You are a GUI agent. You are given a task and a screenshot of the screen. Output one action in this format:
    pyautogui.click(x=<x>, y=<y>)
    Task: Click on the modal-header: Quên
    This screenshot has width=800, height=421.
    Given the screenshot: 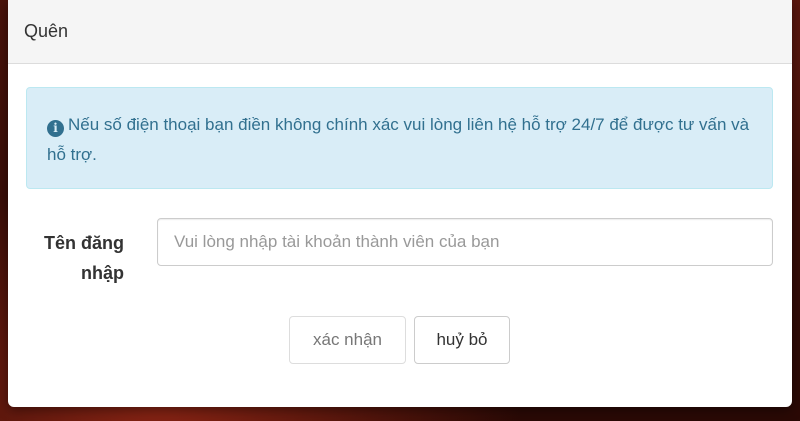 What is the action you would take?
    pyautogui.click(x=400, y=32)
    